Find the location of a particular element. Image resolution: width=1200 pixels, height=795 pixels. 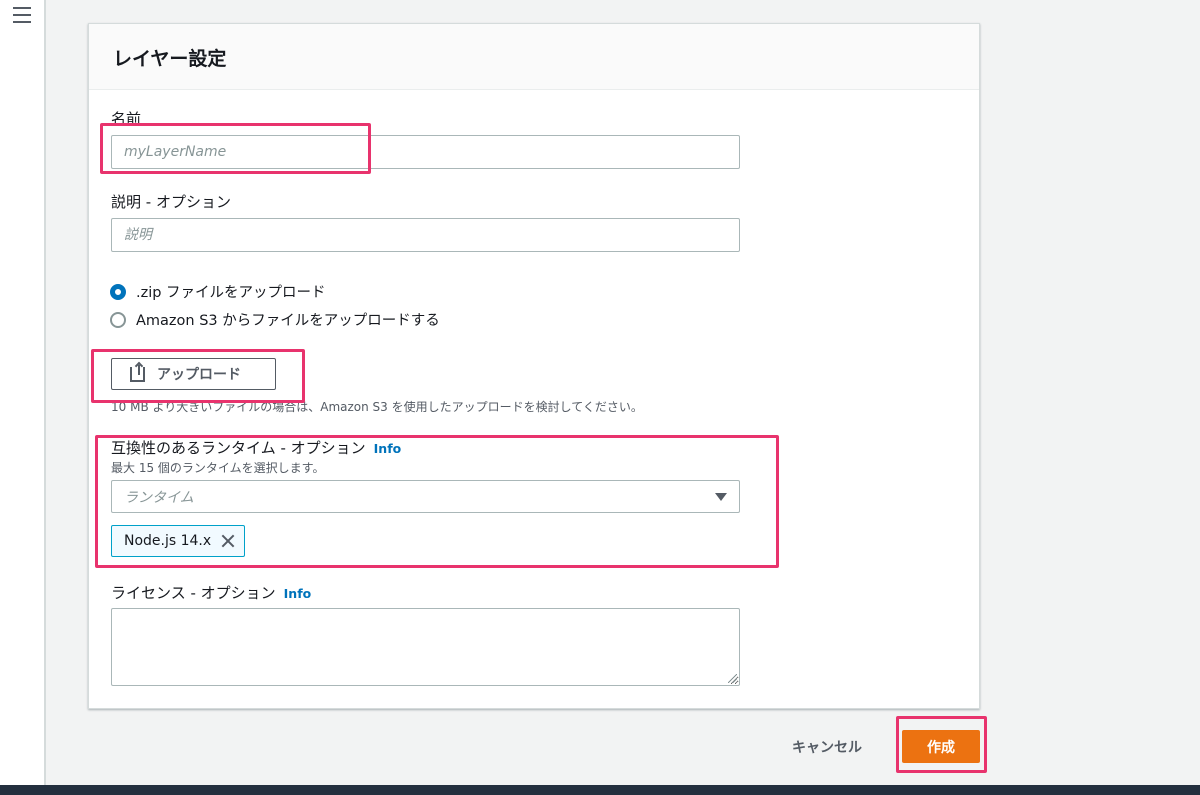

runtime-select: ランタイム is located at coordinates (425, 496).